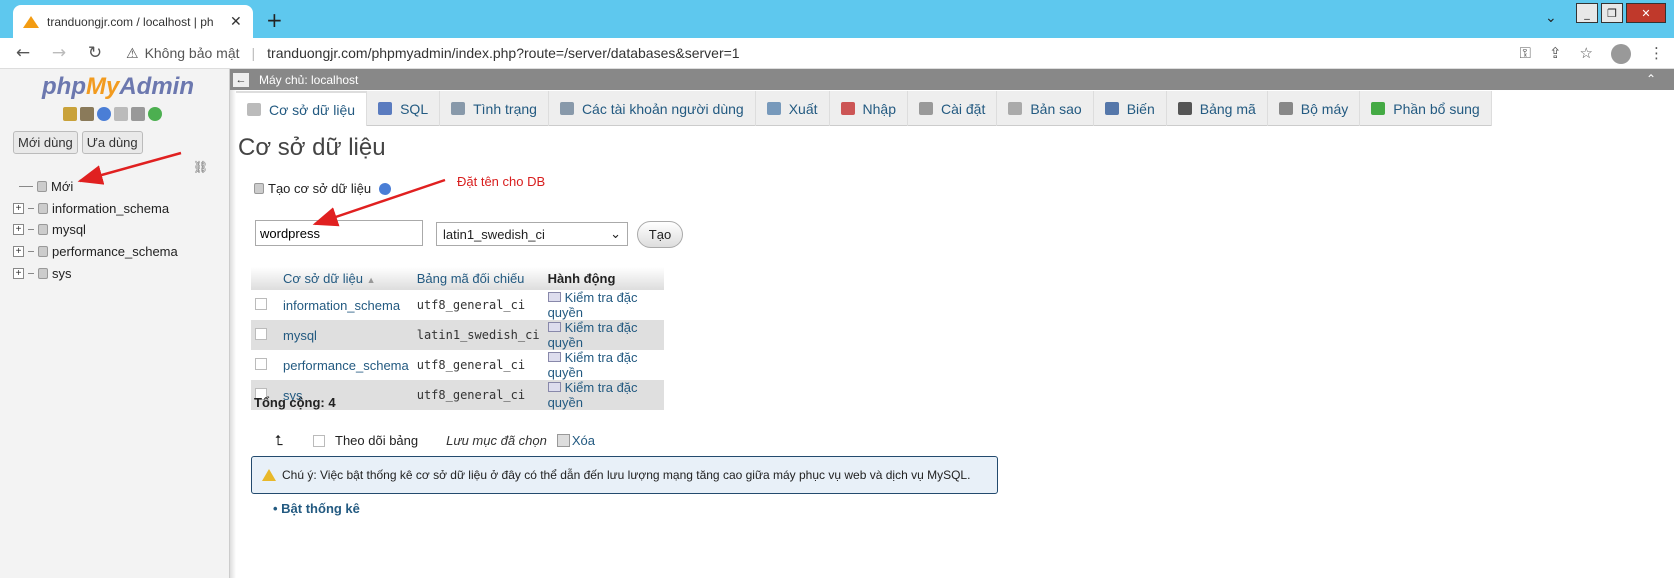  I want to click on arrow-to-new, so click(129, 168).